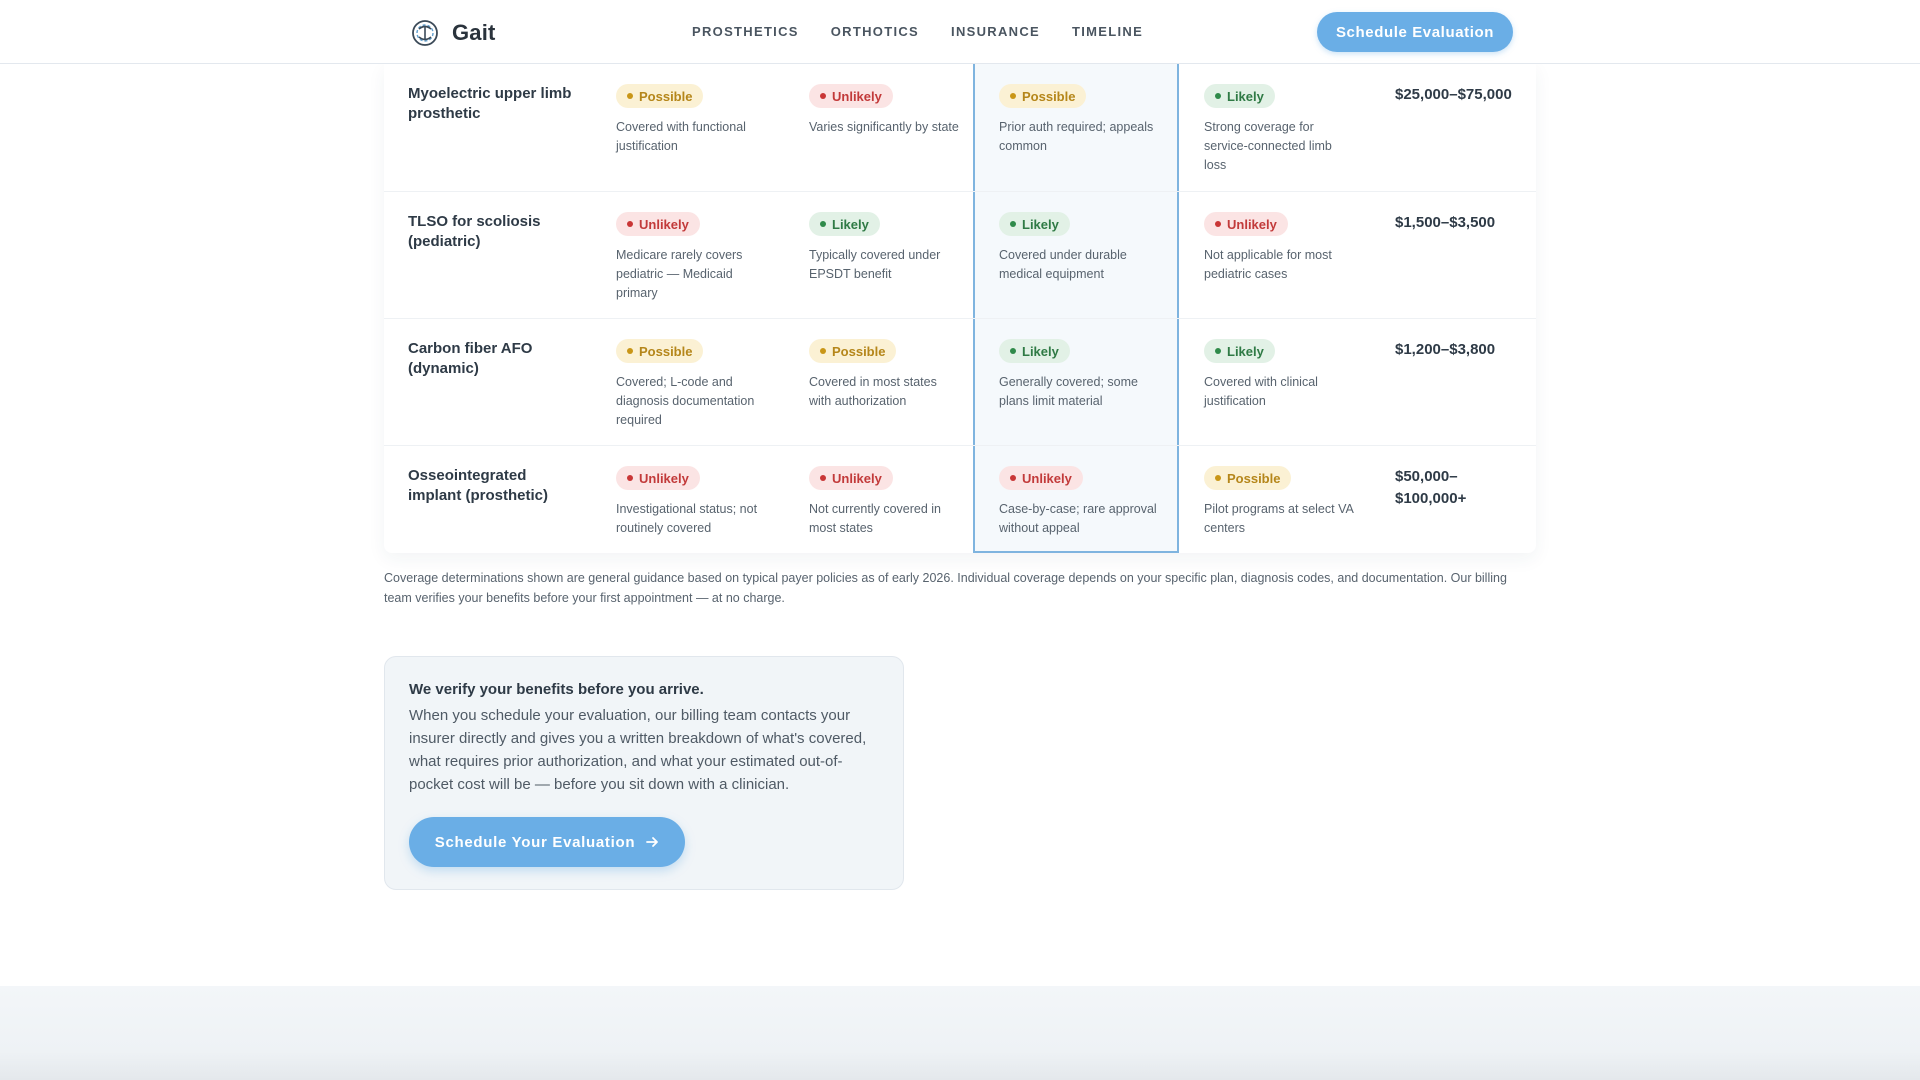  I want to click on cost-range: $1,200–$3,800, so click(1445, 349).